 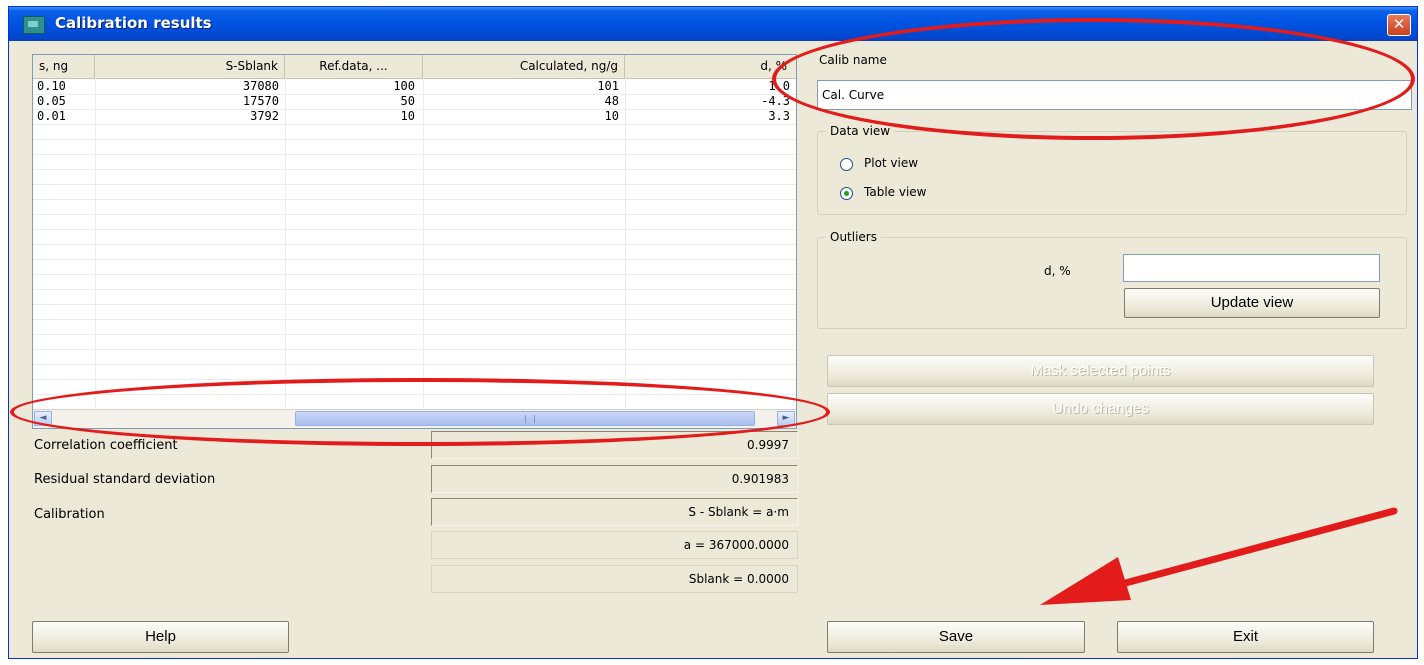 I want to click on arrow-head-icon, so click(x=1085, y=581).